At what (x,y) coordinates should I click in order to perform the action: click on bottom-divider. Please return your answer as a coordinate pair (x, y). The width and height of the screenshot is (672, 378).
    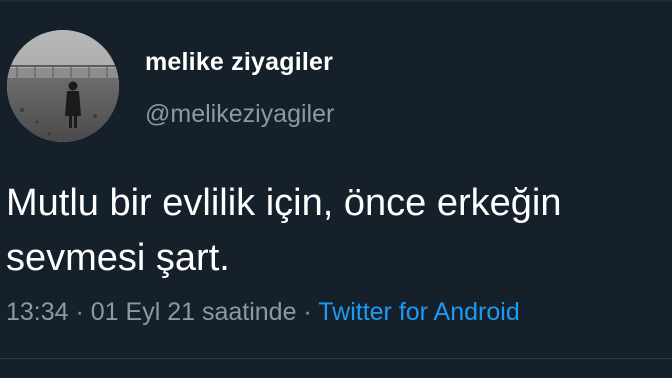
    Looking at the image, I should click on (336, 358).